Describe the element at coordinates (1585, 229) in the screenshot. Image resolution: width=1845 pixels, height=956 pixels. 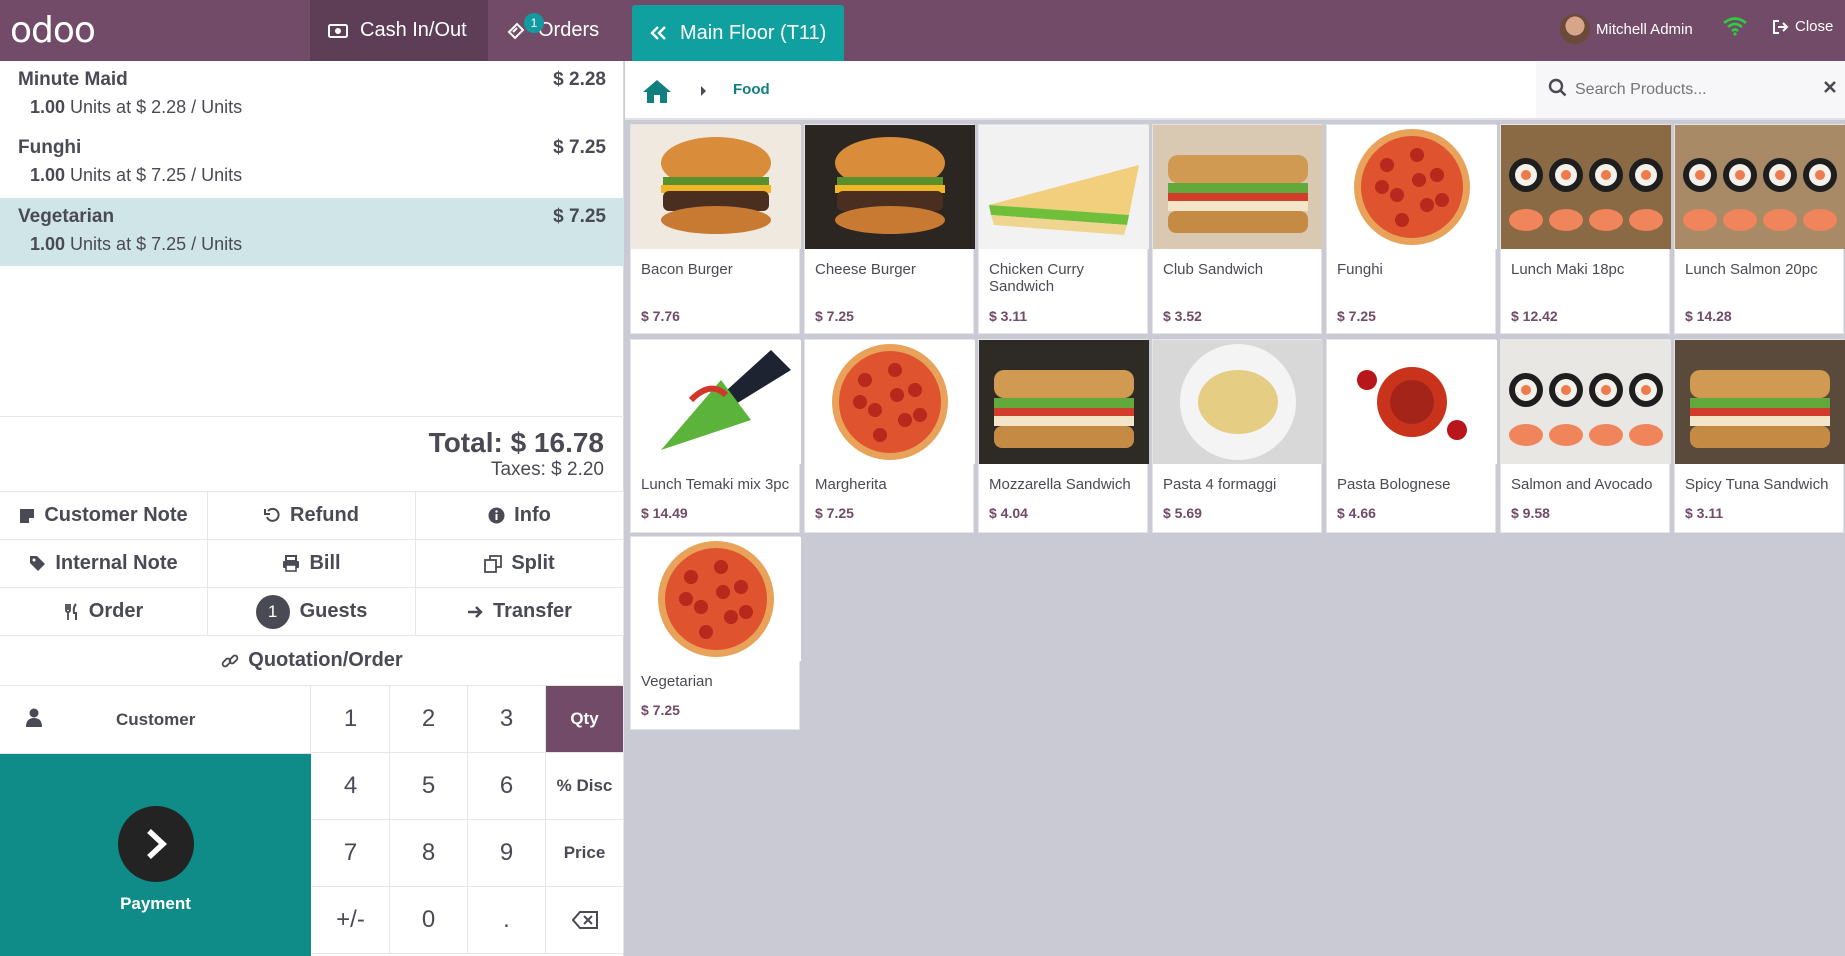
I see `product-card: Lunch Maki 18pc $ 12.42` at that location.